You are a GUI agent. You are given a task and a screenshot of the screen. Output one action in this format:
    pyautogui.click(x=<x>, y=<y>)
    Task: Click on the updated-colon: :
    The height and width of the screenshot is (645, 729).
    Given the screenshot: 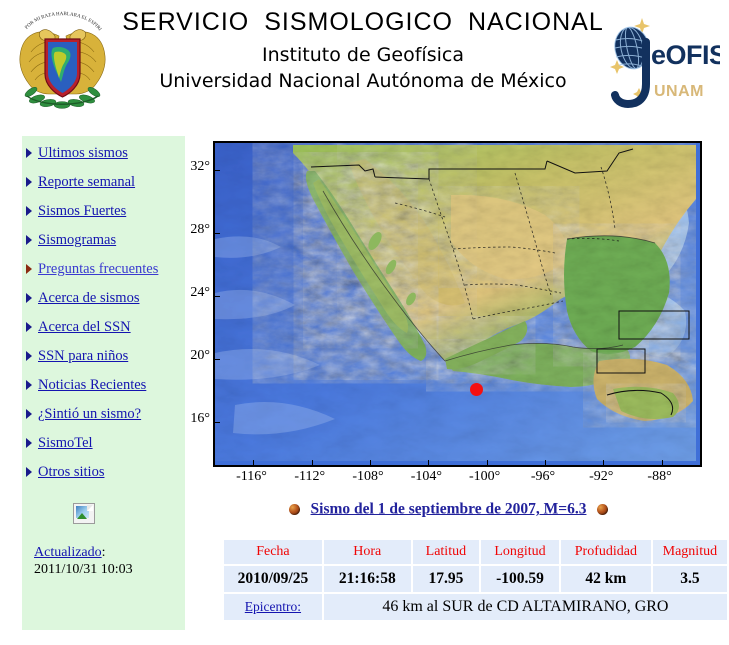 What is the action you would take?
    pyautogui.click(x=103, y=552)
    